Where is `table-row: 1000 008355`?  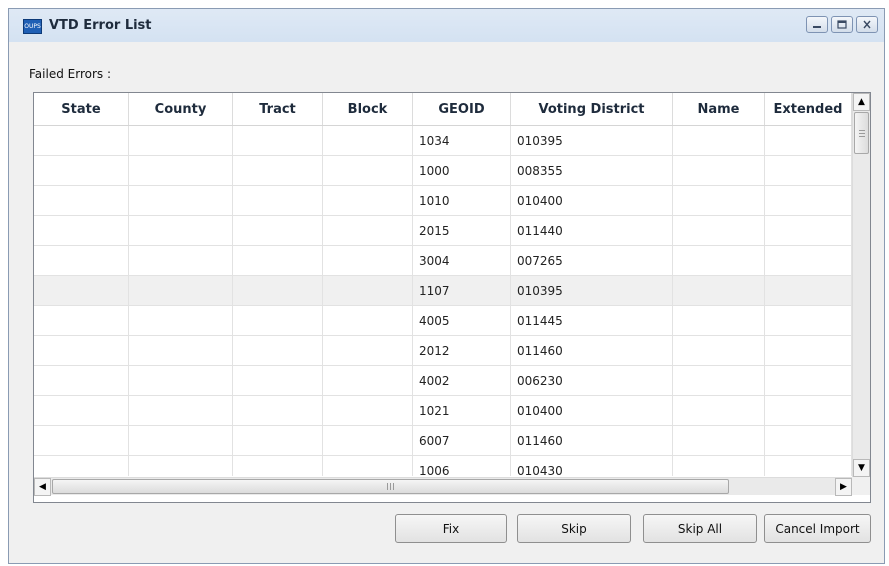
table-row: 1000 008355 is located at coordinates (443, 171).